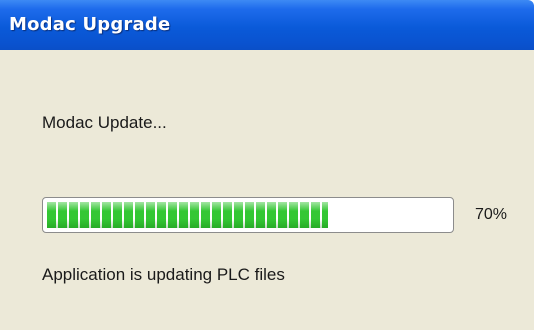 Image resolution: width=548 pixels, height=330 pixels. What do you see at coordinates (90, 24) in the screenshot?
I see `window-title: Modac Upgrade` at bounding box center [90, 24].